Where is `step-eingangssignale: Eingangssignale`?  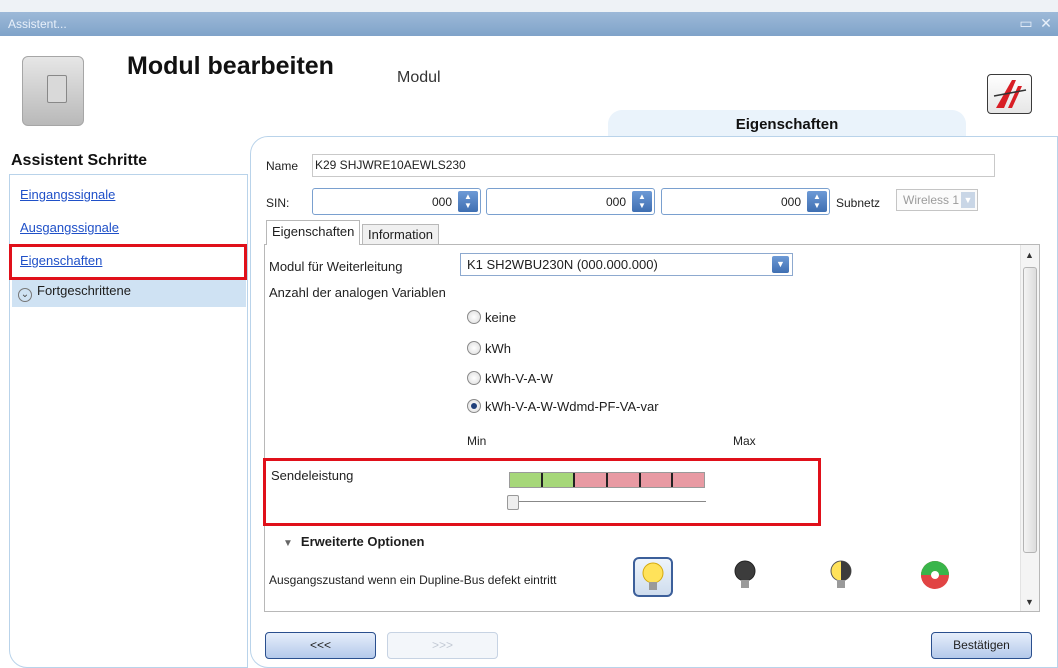 step-eingangssignale: Eingangssignale is located at coordinates (67, 194).